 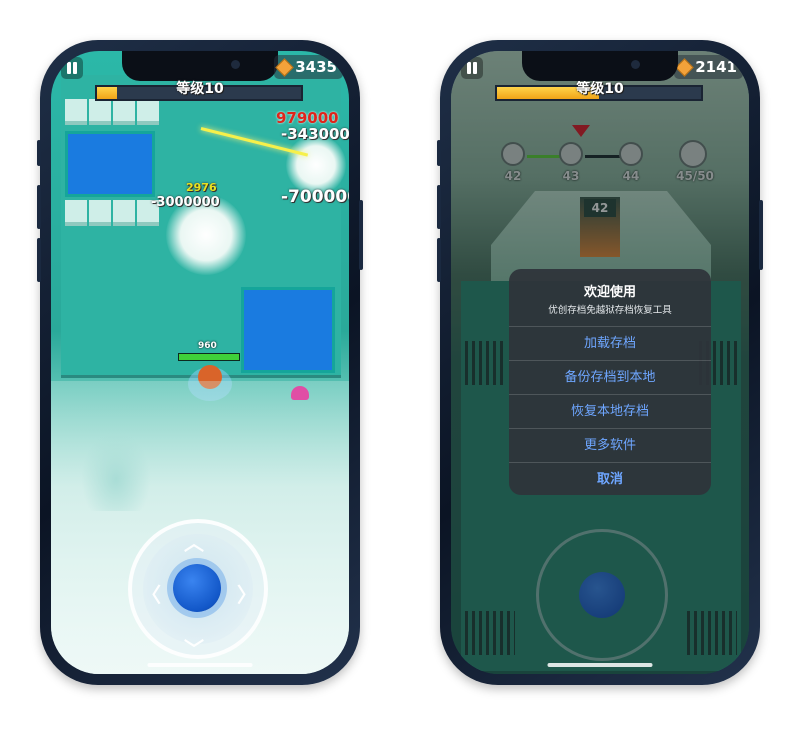 What do you see at coordinates (201, 187) in the screenshot?
I see `damage-number: 2976` at bounding box center [201, 187].